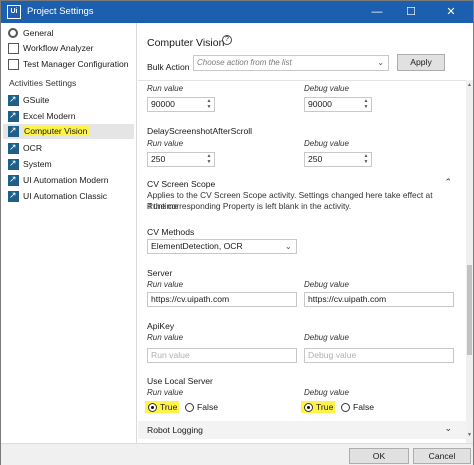 Image resolution: width=474 pixels, height=465 pixels. I want to click on apikey-title: ApiKey, so click(161, 326).